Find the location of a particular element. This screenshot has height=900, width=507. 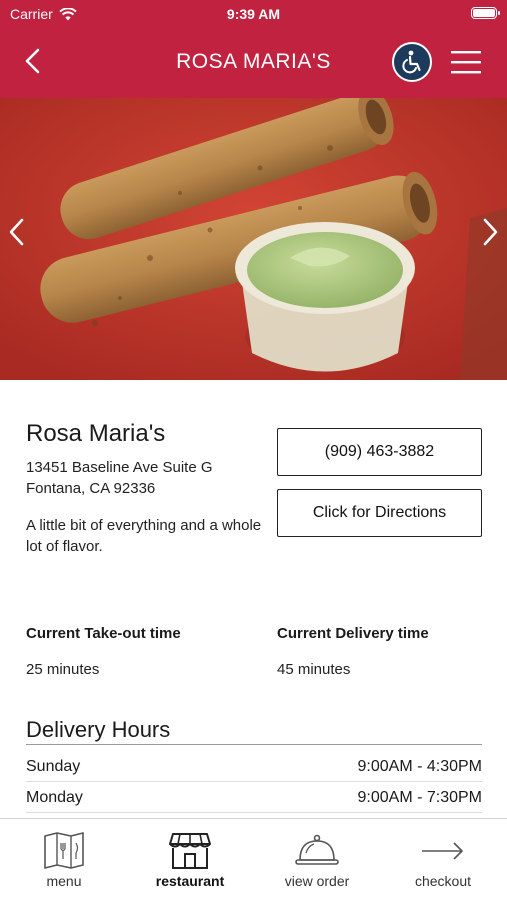

accessibility-button is located at coordinates (412, 62).